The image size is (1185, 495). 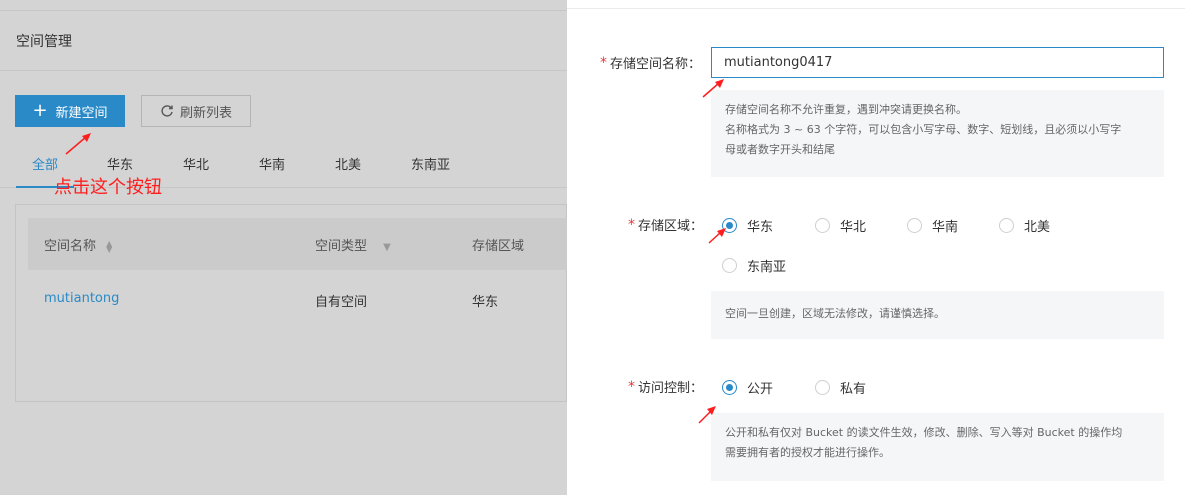 I want to click on radio-region-north-china: 华北, so click(x=840, y=225).